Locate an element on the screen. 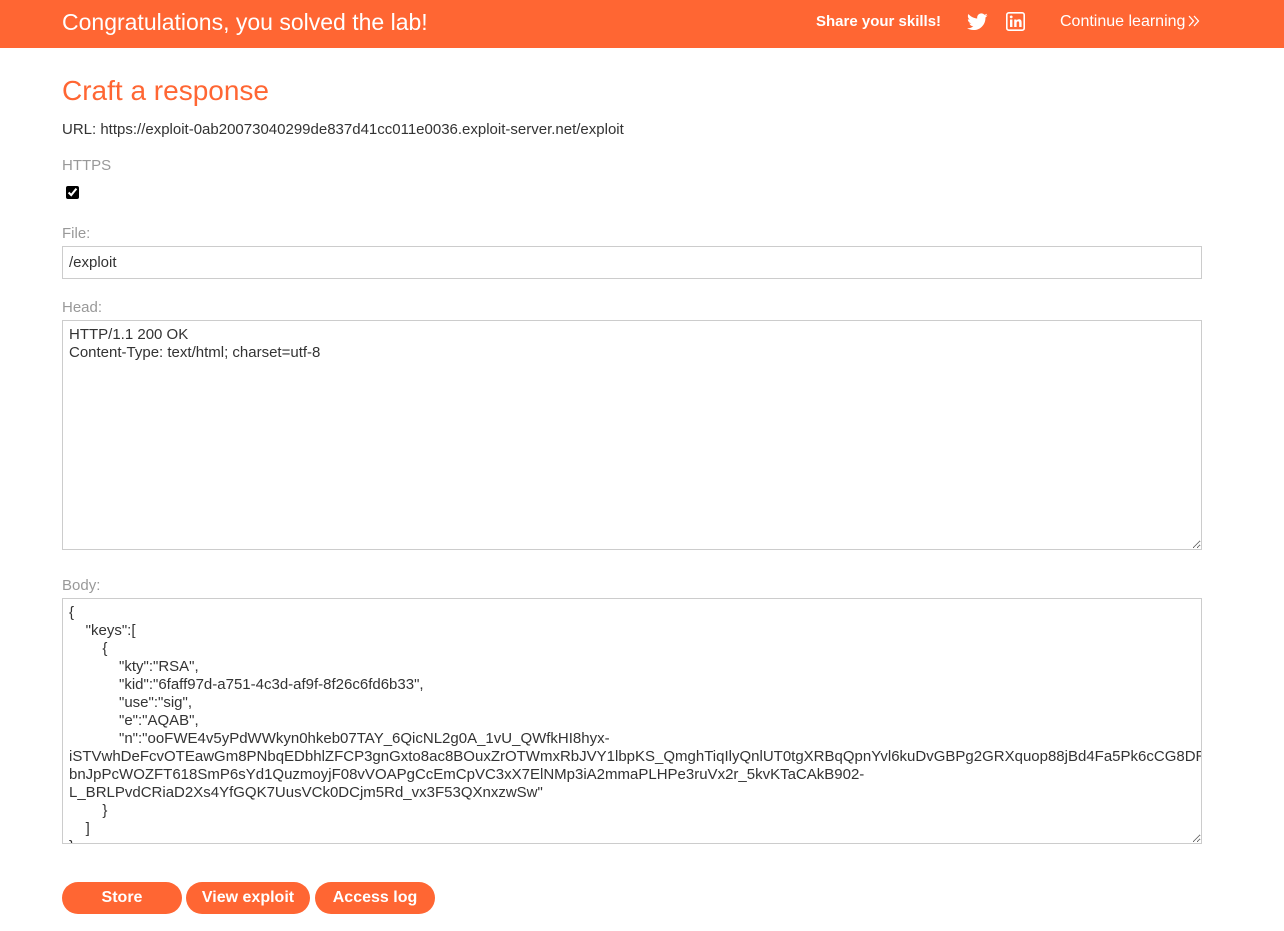  head-label: Head: is located at coordinates (82, 307).